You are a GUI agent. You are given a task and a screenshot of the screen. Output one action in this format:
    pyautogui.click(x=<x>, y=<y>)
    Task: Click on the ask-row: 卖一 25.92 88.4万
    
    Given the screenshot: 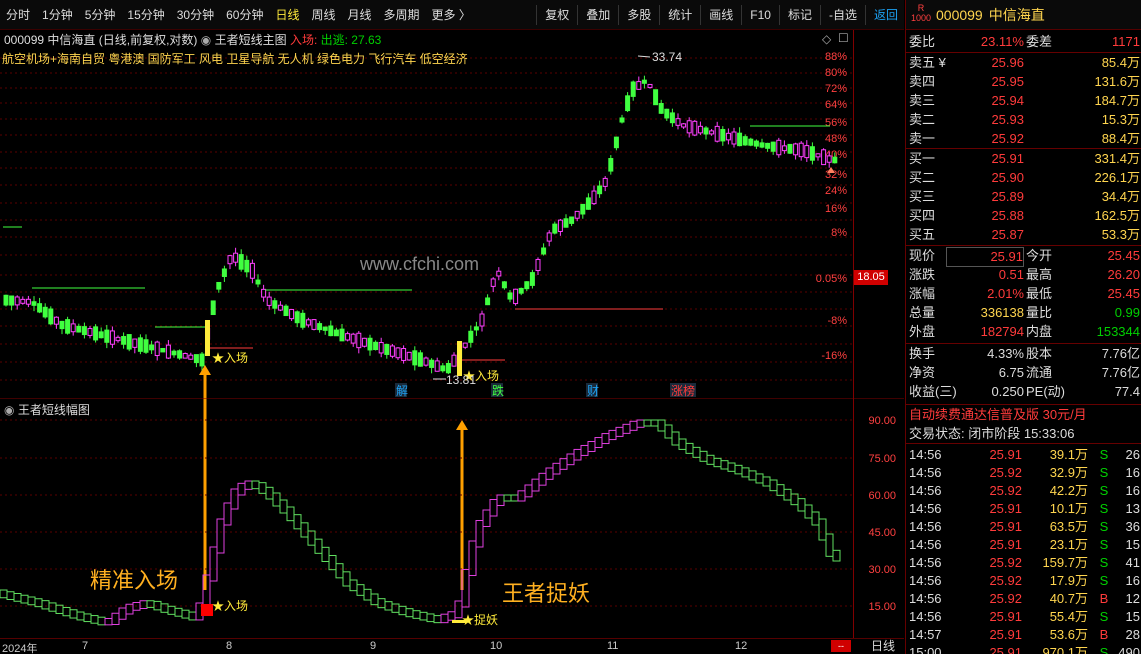 What is the action you would take?
    pyautogui.click(x=1023, y=139)
    